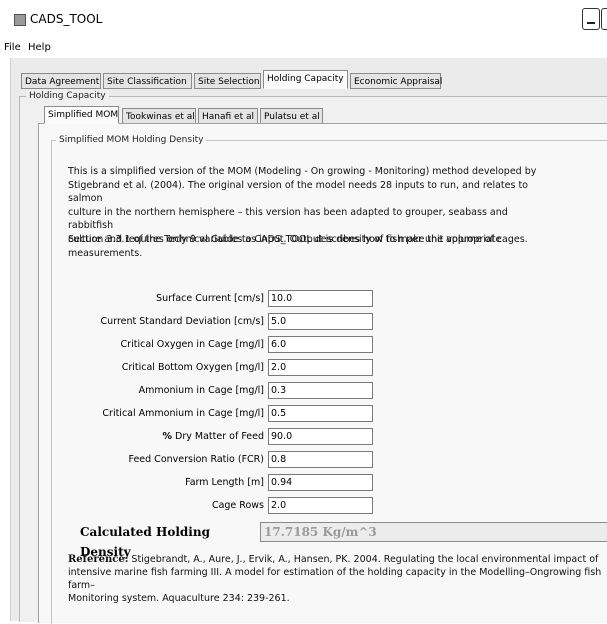  Describe the element at coordinates (196, 459) in the screenshot. I see `fcr-label: Feed Conversion Ratio (FCR)` at that location.